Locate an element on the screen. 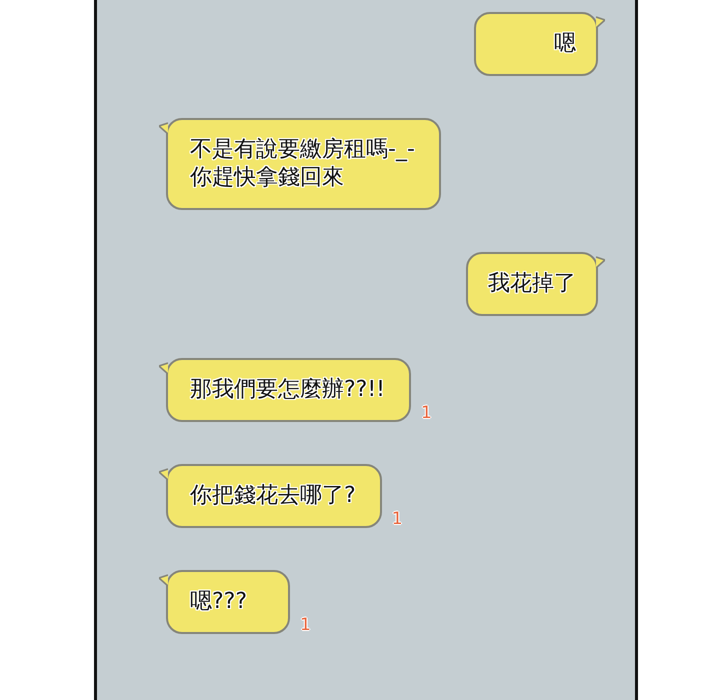  message-text: 你把錢花去哪了? is located at coordinates (273, 496).